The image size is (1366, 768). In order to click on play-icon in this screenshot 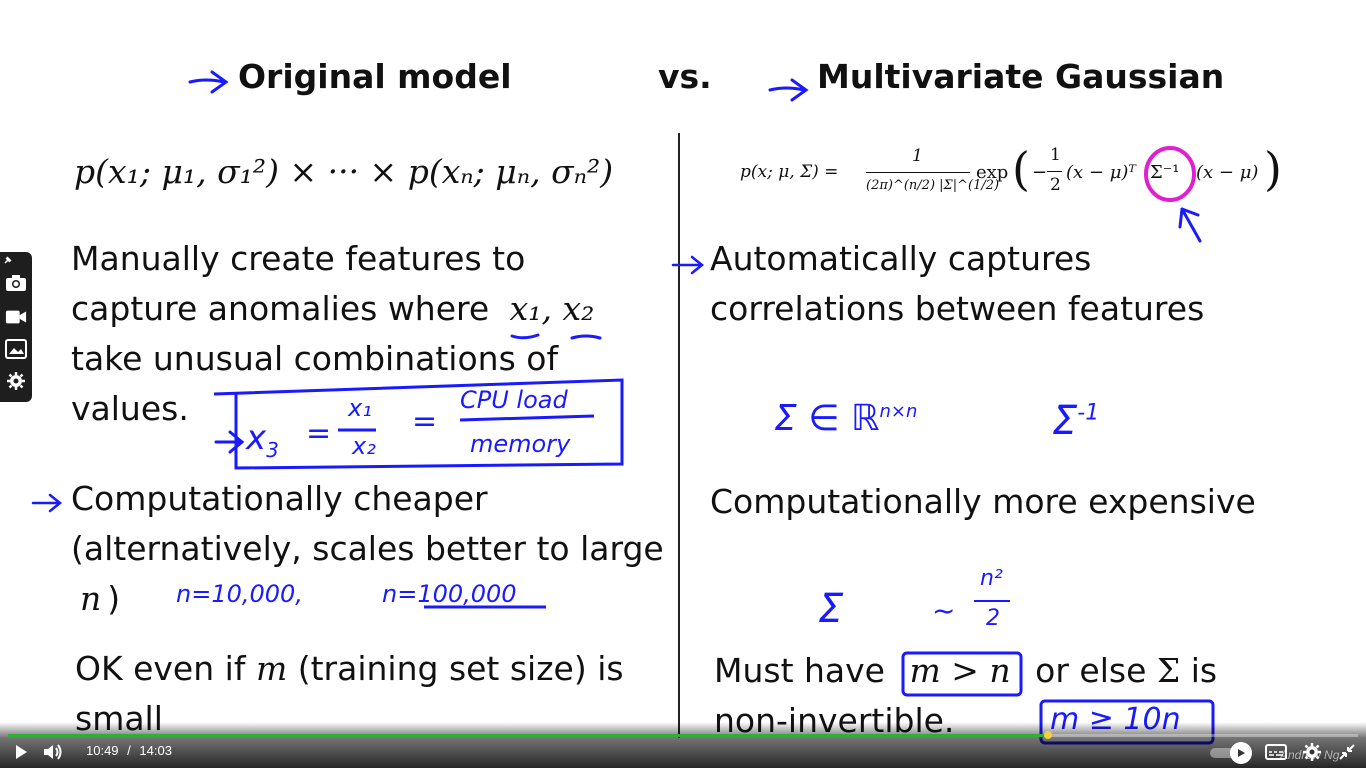, I will do `click(21, 752)`.